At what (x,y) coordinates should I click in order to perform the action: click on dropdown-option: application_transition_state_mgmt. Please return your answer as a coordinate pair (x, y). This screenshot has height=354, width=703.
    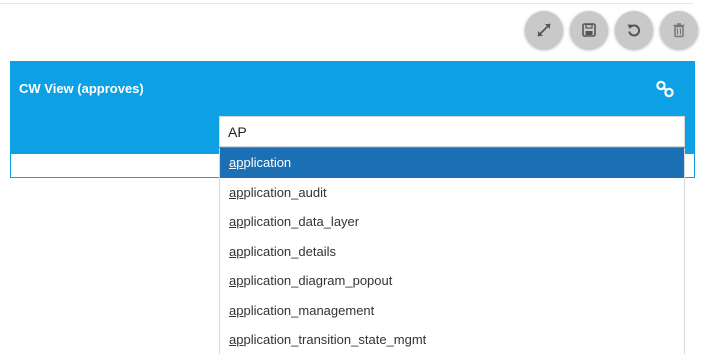
    Looking at the image, I should click on (452, 339).